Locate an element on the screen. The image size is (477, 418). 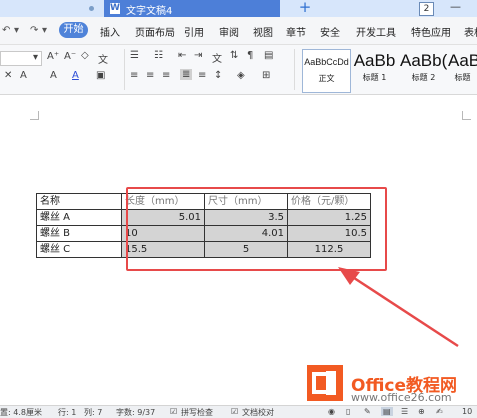
status-spellcheck: 拼写检查 is located at coordinates (197, 412).